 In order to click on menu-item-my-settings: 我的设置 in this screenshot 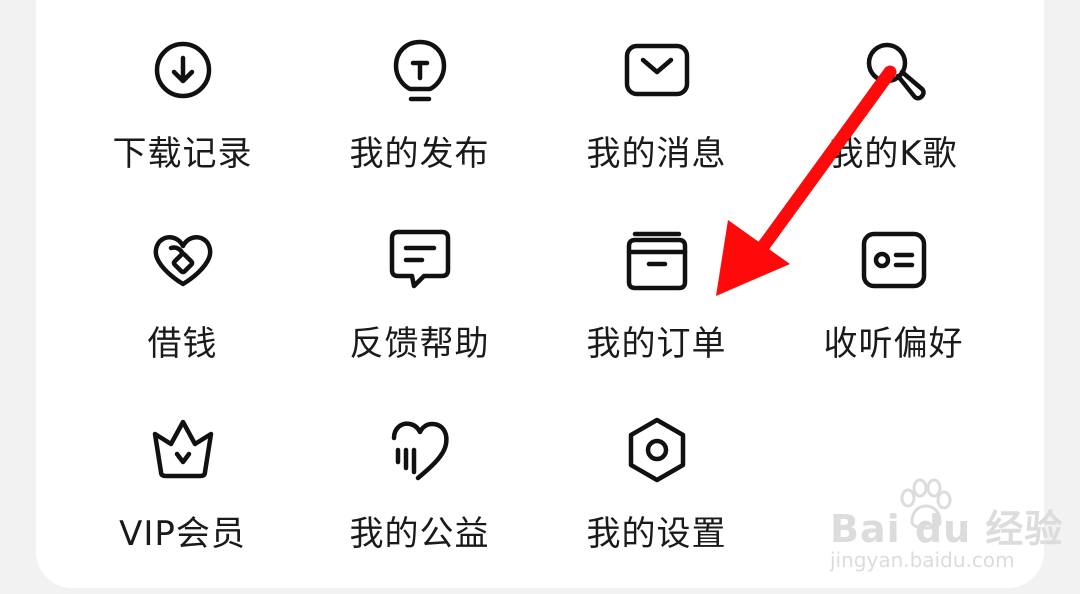, I will do `click(656, 470)`.